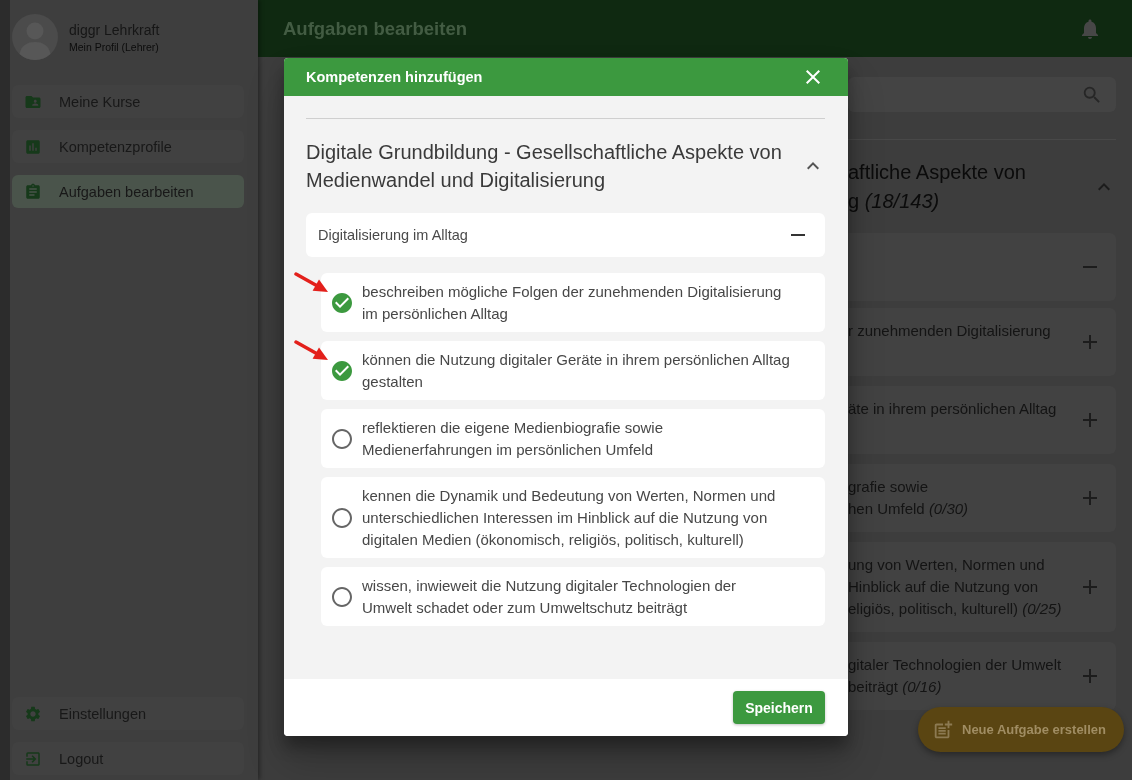 The image size is (1132, 780). What do you see at coordinates (513, 438) in the screenshot?
I see `competence-text: reflektieren die eigene Medienbiografie sowie Medienerfahrungen im persönlichen Umfeld` at bounding box center [513, 438].